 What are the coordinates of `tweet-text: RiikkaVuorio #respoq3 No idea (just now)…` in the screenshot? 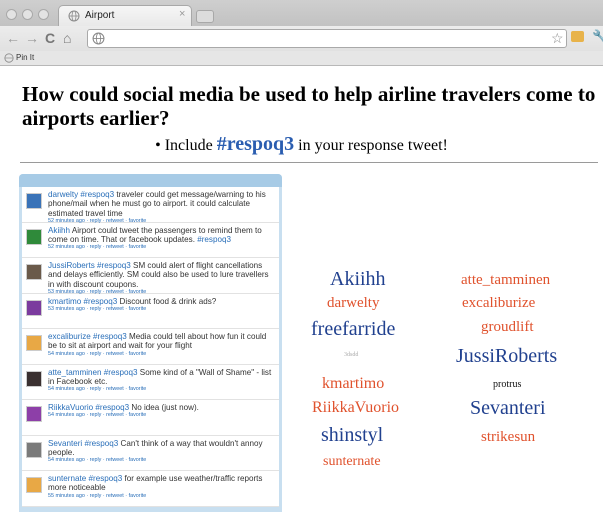 It's located at (162, 411).